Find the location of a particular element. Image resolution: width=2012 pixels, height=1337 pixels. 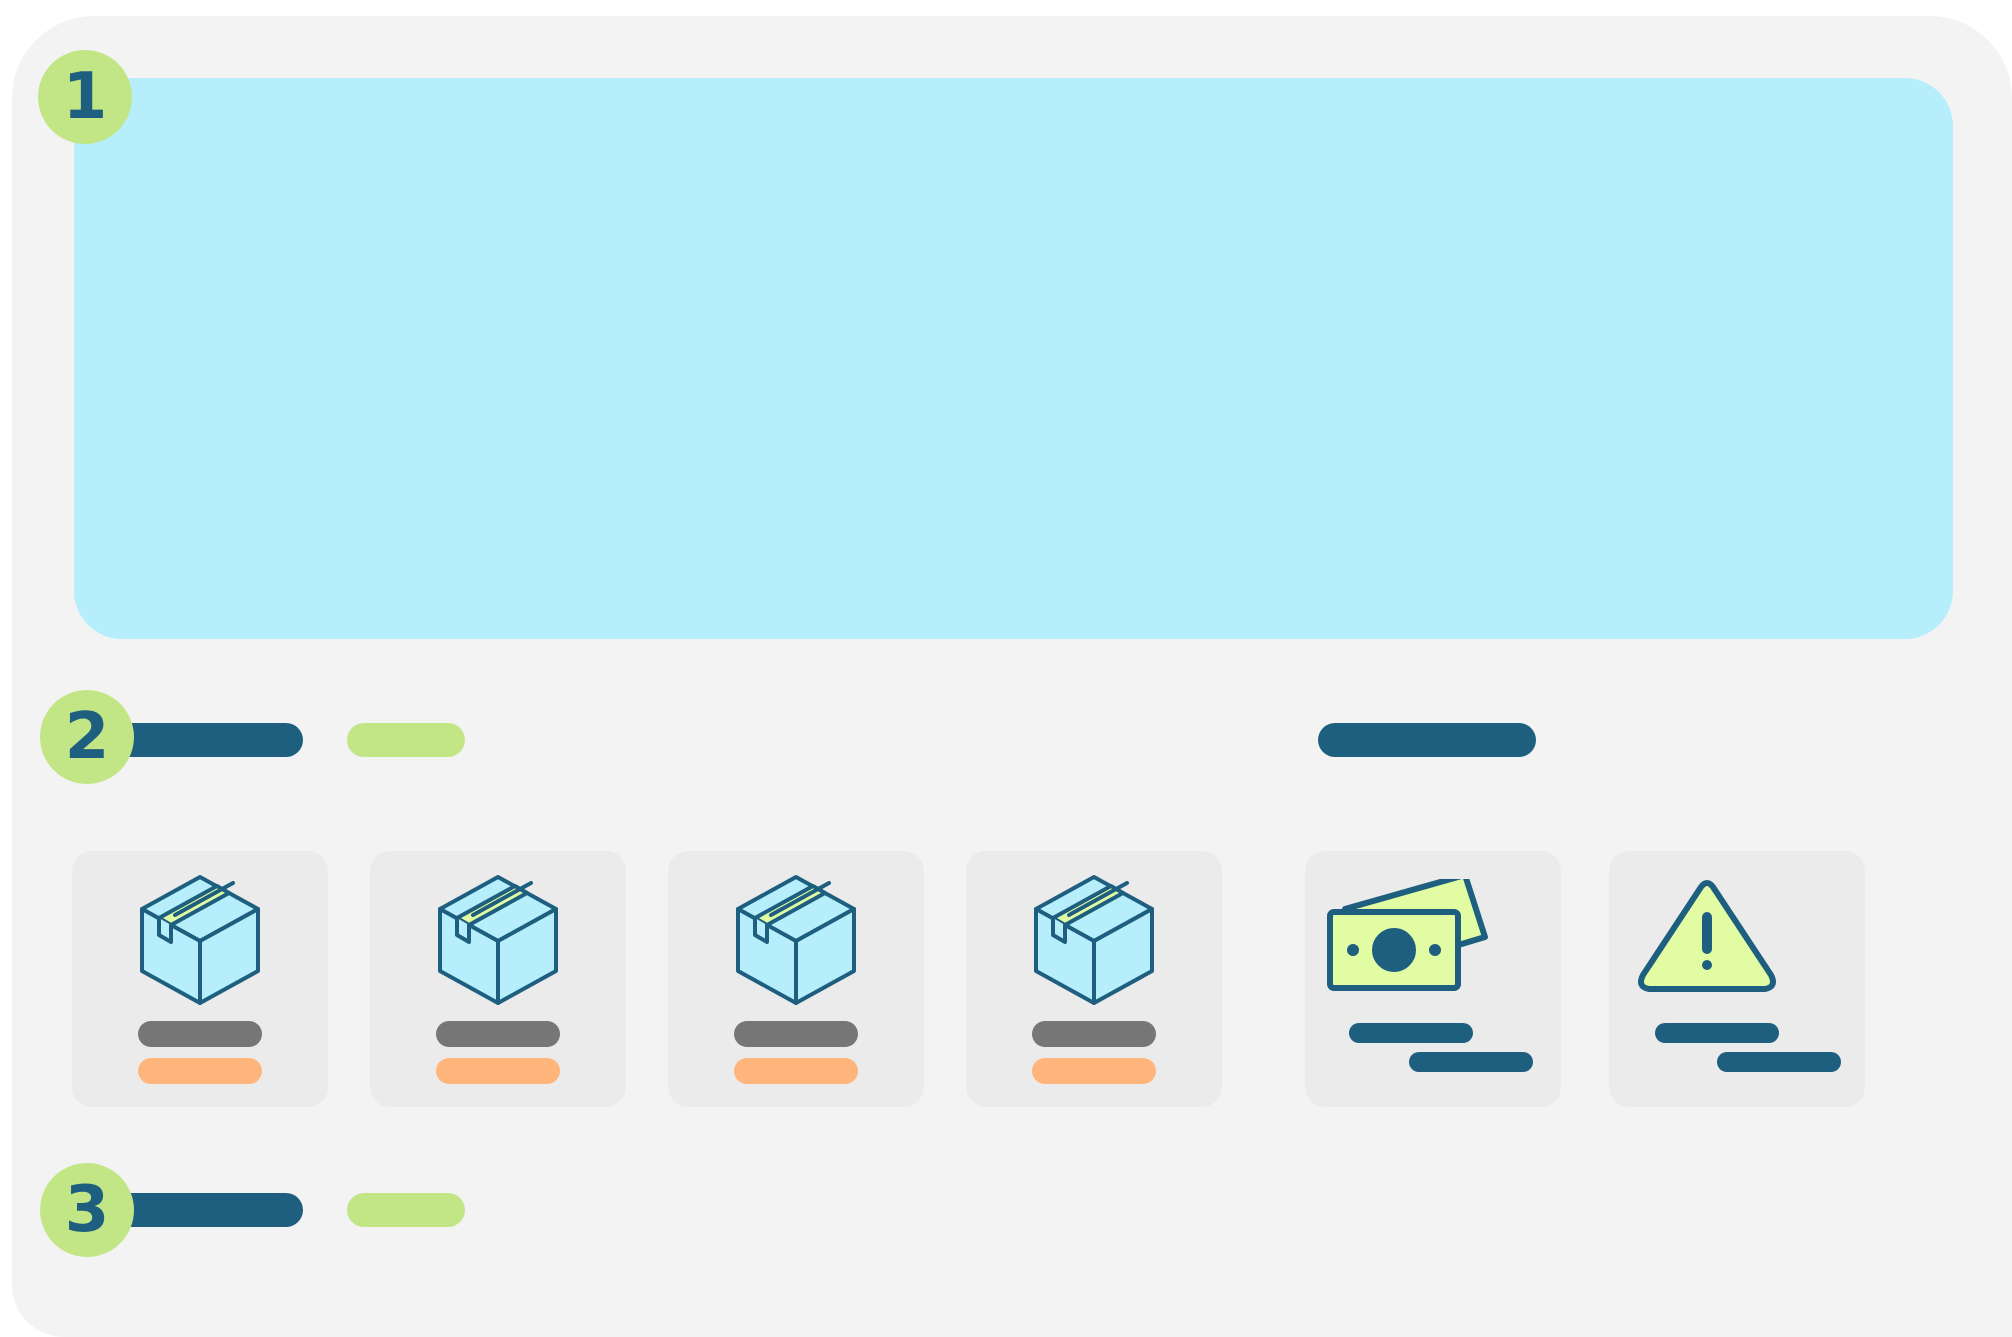

alert-card is located at coordinates (1737, 979).